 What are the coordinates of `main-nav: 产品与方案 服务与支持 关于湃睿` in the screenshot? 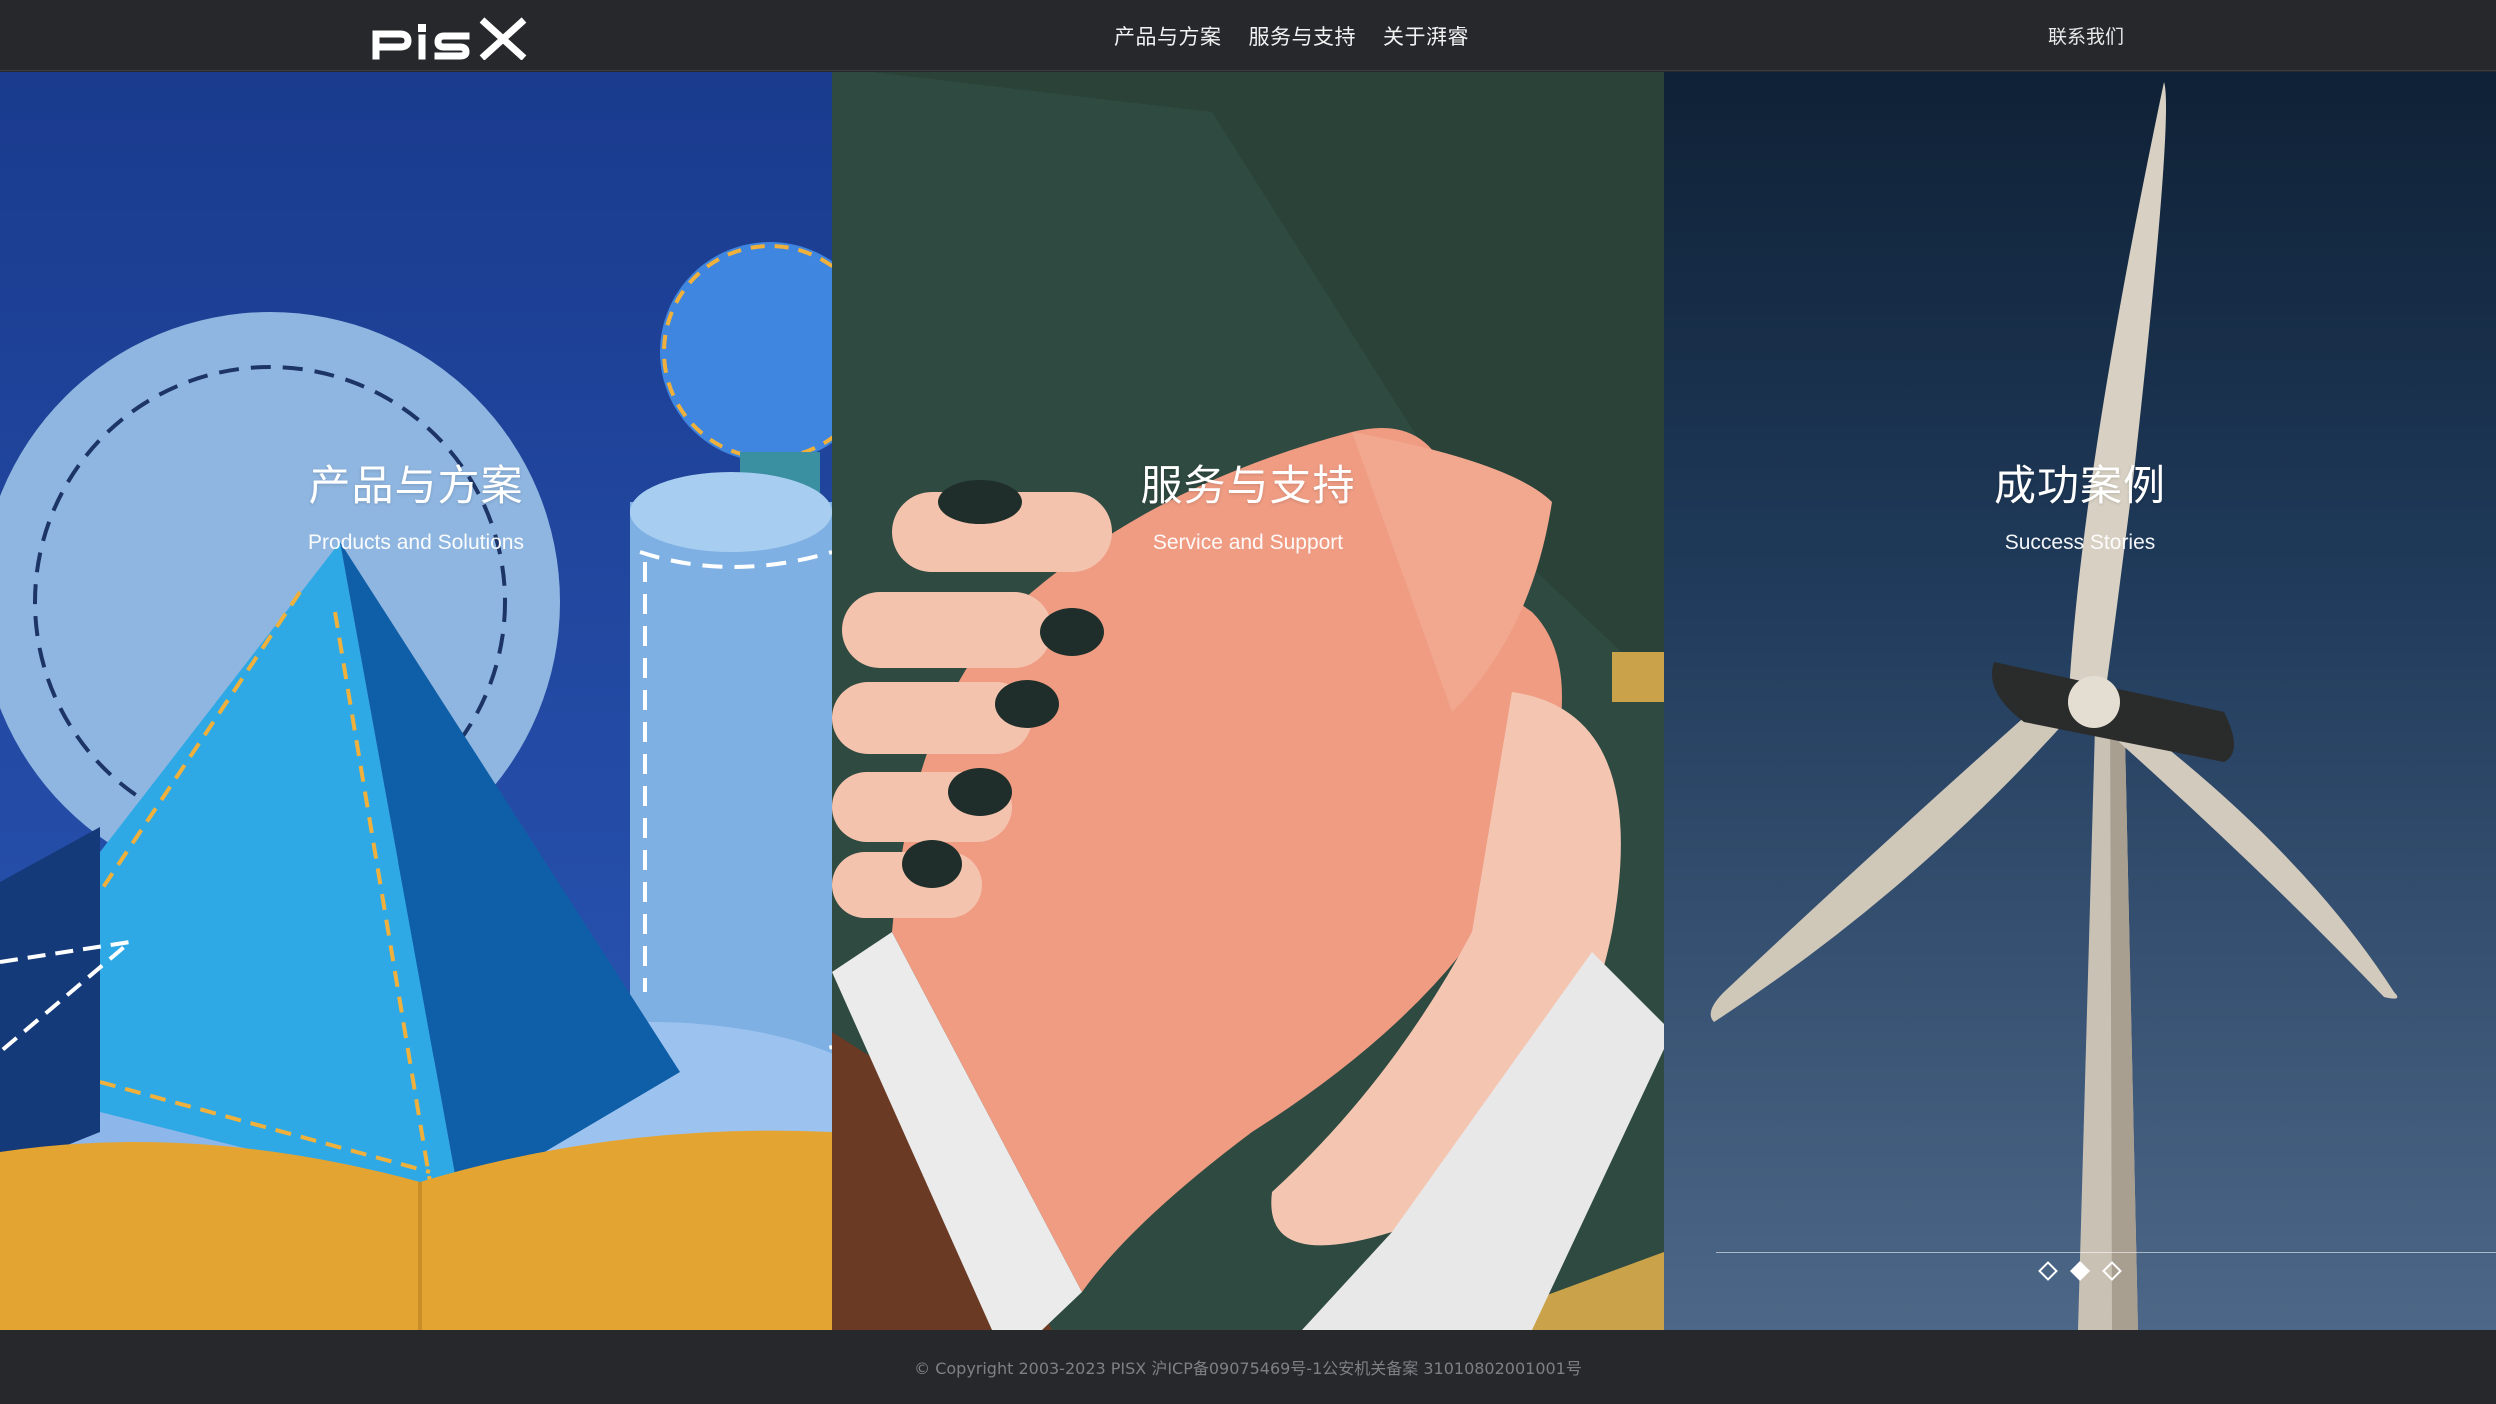 It's located at (1305, 35).